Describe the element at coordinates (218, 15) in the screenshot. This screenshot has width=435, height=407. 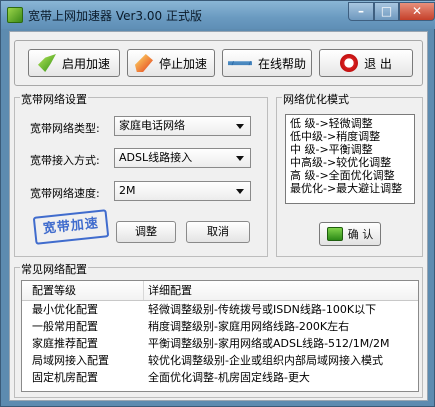
I see `title-bar: 宽带上网加速器 Ver3.00 正式版 – □ ✕` at that location.